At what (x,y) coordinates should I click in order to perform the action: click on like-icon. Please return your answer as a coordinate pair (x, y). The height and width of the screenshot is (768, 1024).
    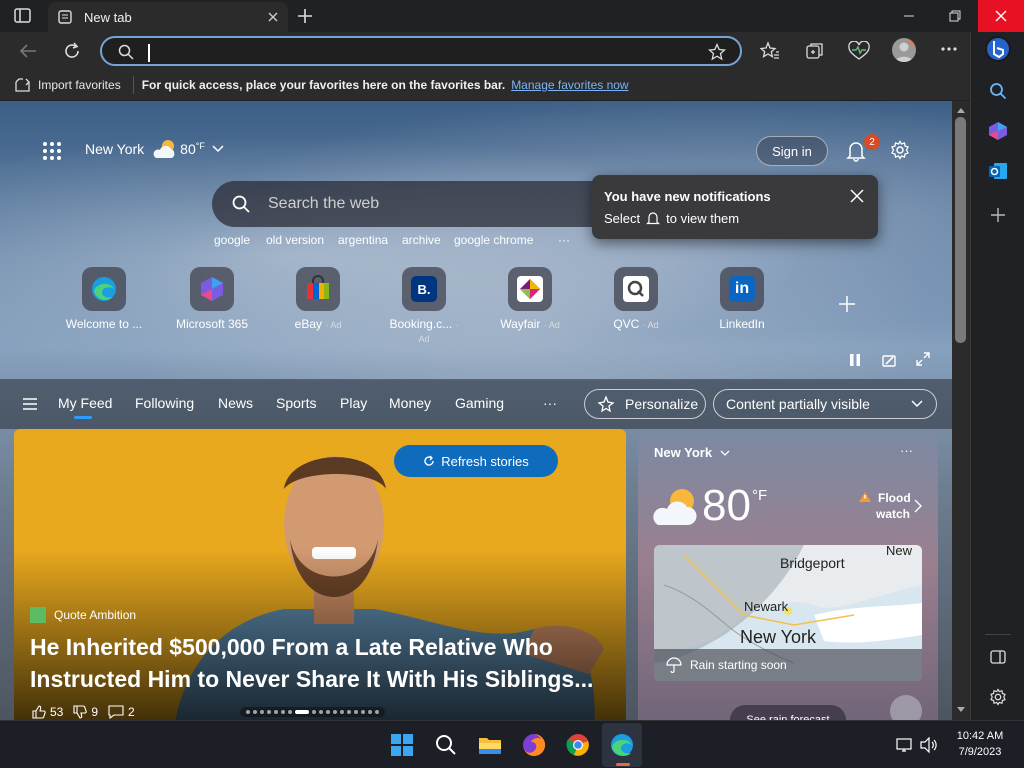
    Looking at the image, I should click on (39, 712).